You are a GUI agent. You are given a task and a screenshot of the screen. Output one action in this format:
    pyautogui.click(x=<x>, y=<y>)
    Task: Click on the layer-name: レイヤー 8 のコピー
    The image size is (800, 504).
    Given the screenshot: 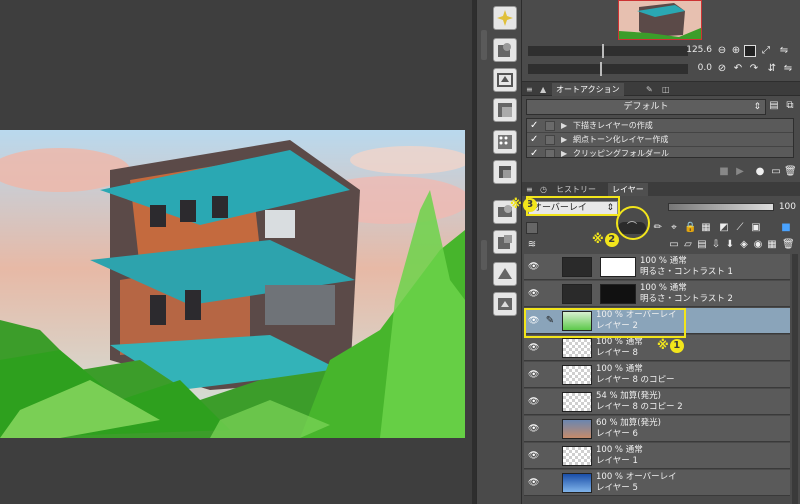 What is the action you would take?
    pyautogui.click(x=635, y=380)
    